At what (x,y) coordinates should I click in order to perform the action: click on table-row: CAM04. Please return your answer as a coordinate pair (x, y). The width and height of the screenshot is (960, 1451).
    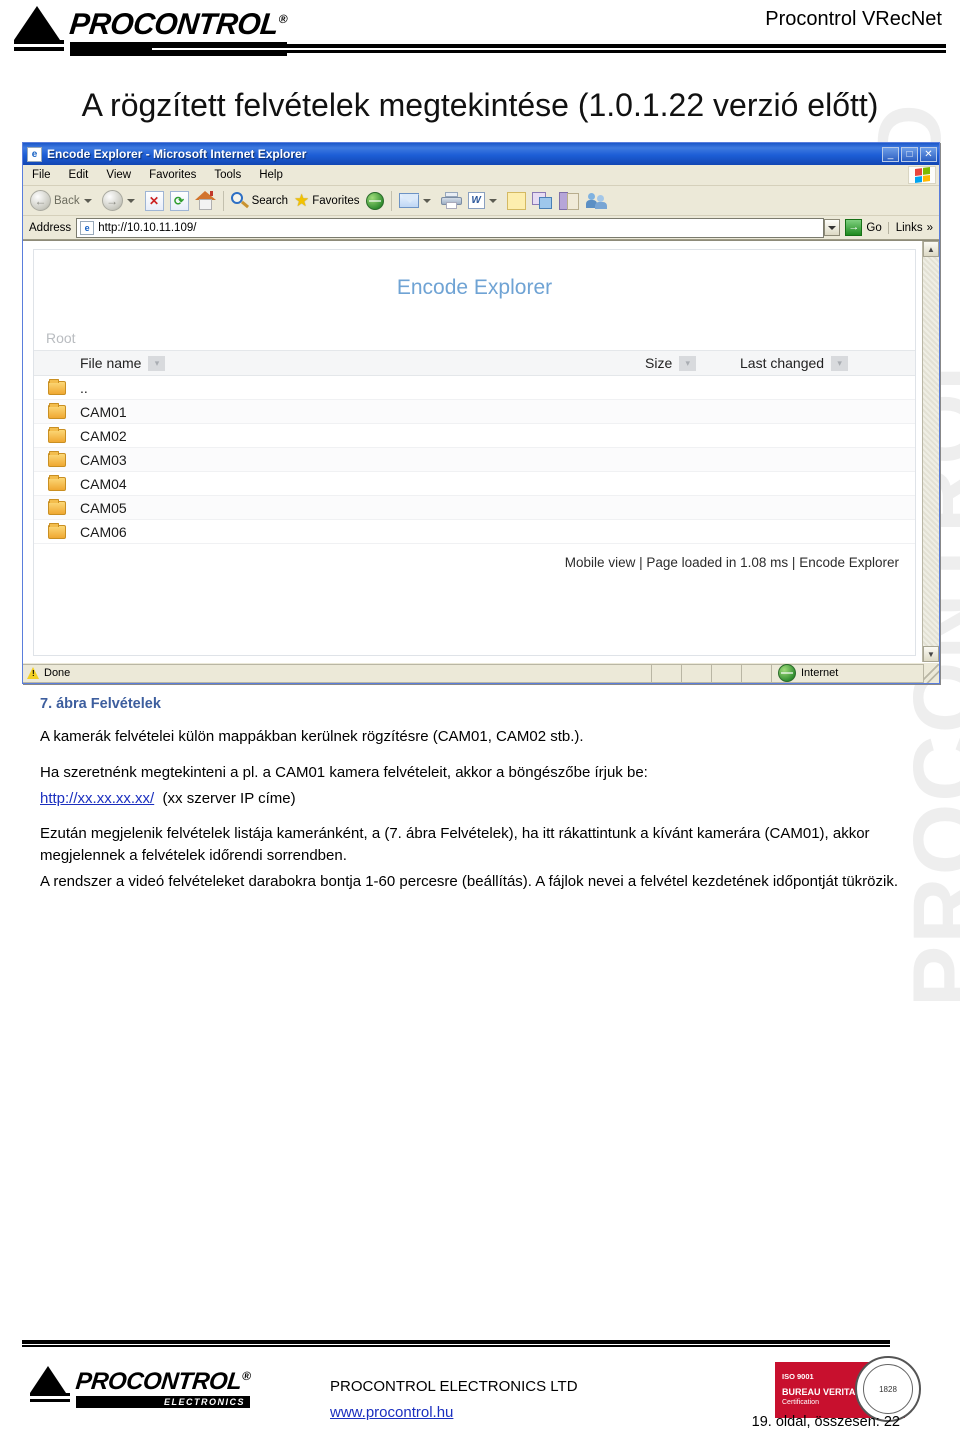
    Looking at the image, I should click on (474, 484).